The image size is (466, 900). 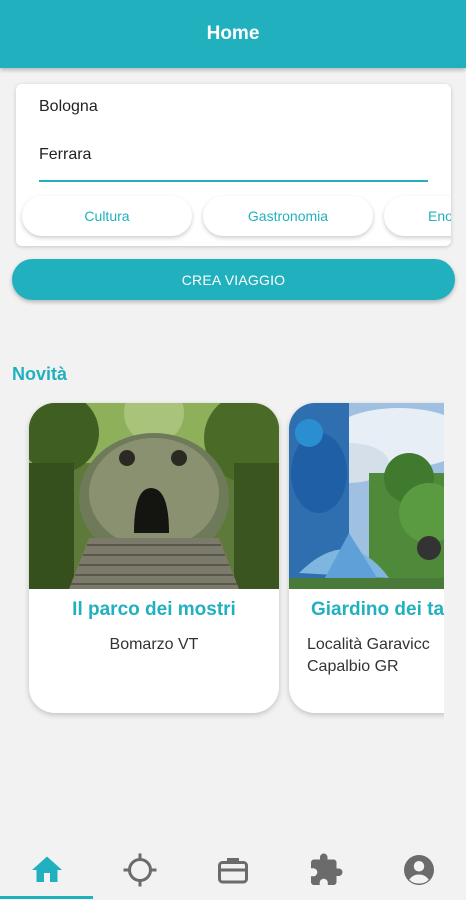 I want to click on section-title: Novità, so click(x=40, y=374).